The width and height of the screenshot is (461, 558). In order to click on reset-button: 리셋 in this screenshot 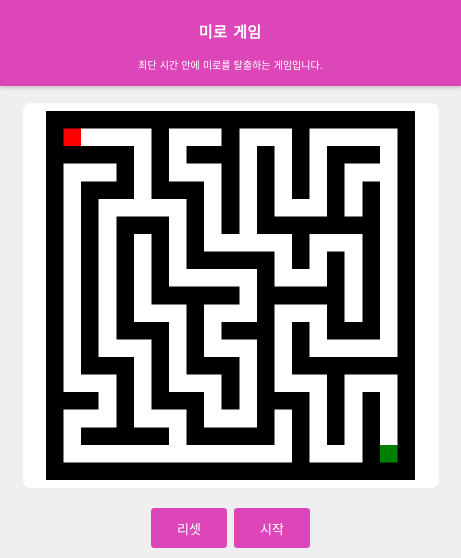, I will do `click(189, 528)`.